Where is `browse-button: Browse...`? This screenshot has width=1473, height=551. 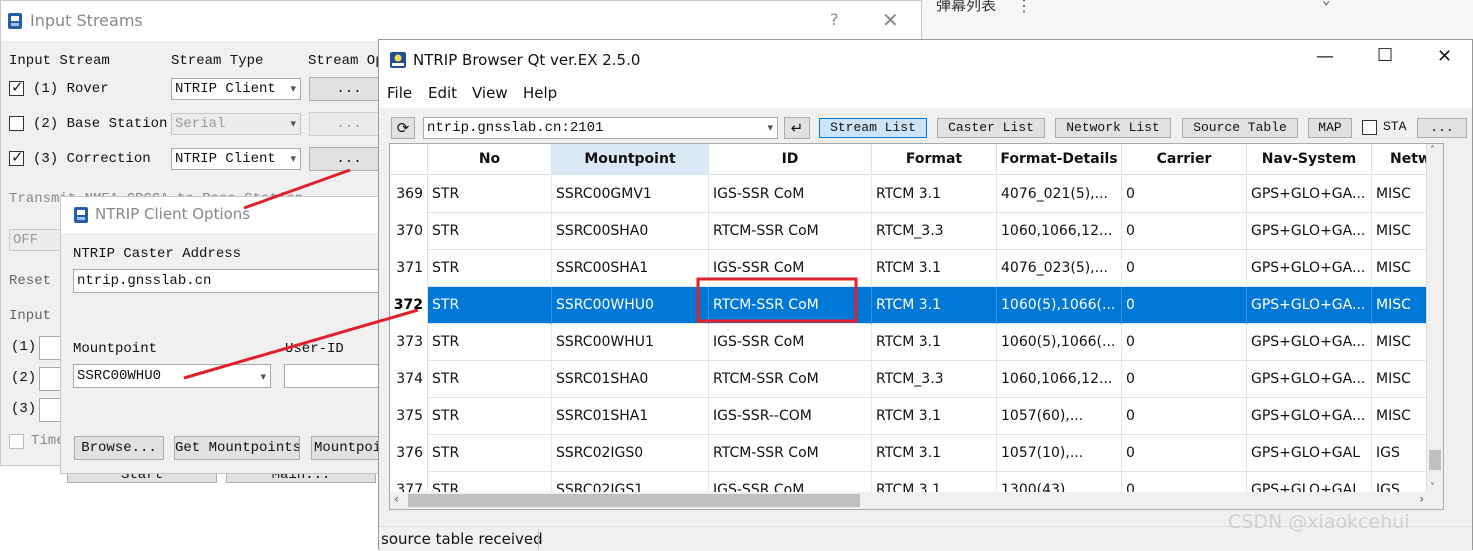
browse-button: Browse... is located at coordinates (119, 448).